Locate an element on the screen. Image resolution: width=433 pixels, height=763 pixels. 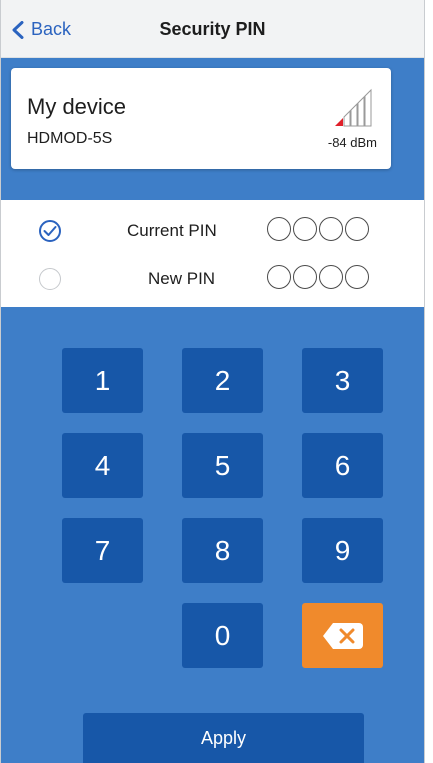
signal-dbm: -84 dBm is located at coordinates (352, 142).